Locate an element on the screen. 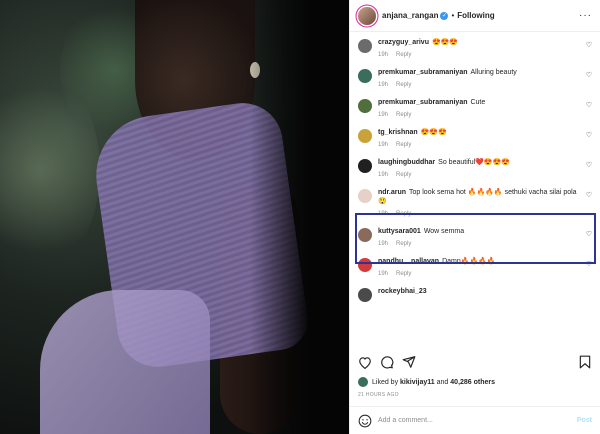  comment-item: rockeybhai_23 is located at coordinates (475, 294).